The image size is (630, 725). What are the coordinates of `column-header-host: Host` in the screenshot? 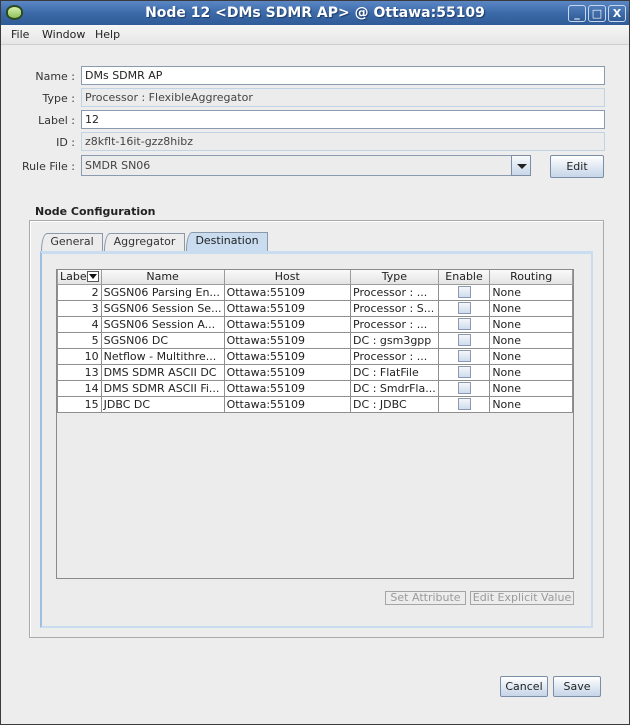 It's located at (287, 277).